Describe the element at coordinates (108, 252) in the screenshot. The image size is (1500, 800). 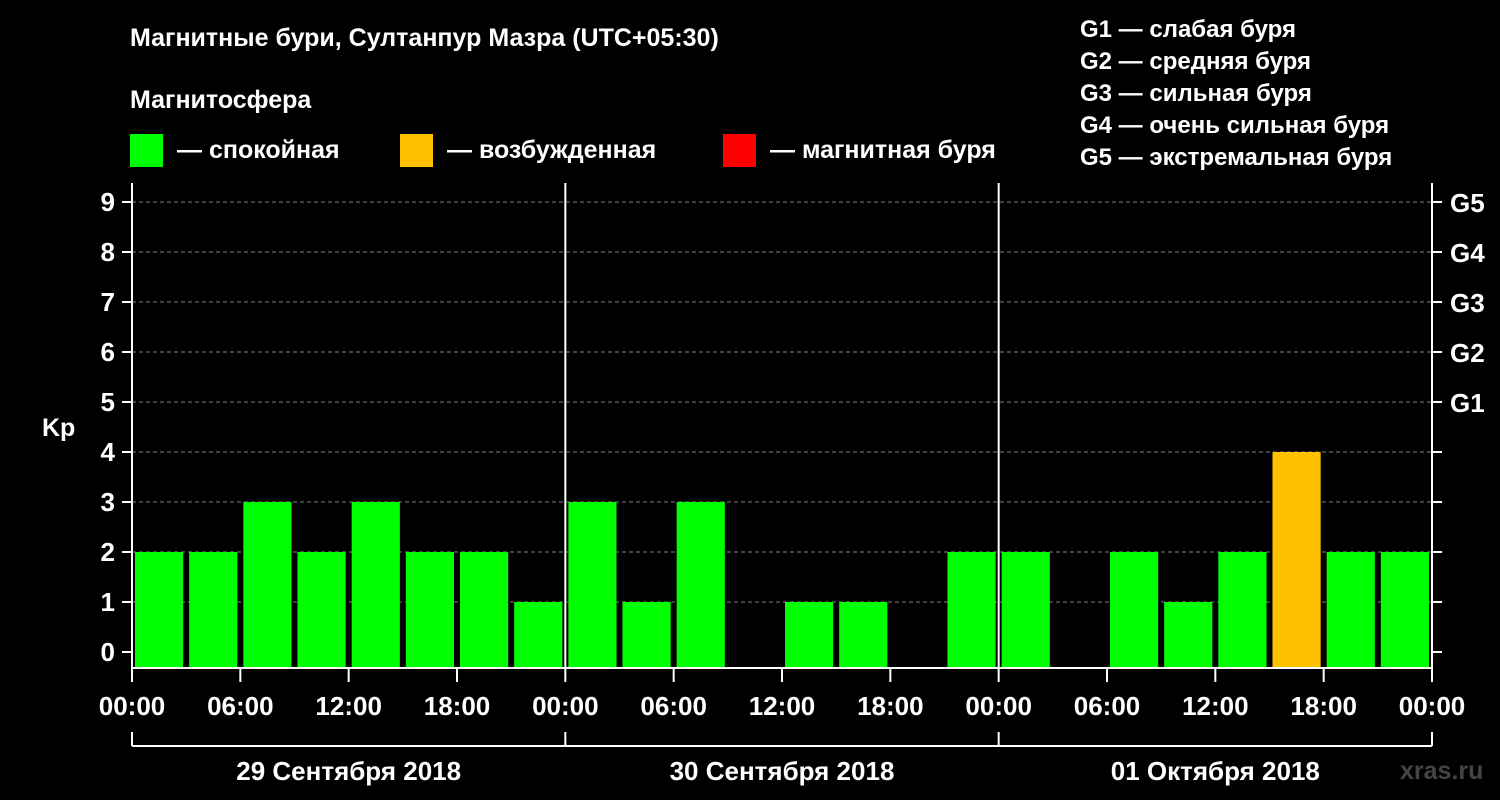
I see `y-tick-label: 8` at that location.